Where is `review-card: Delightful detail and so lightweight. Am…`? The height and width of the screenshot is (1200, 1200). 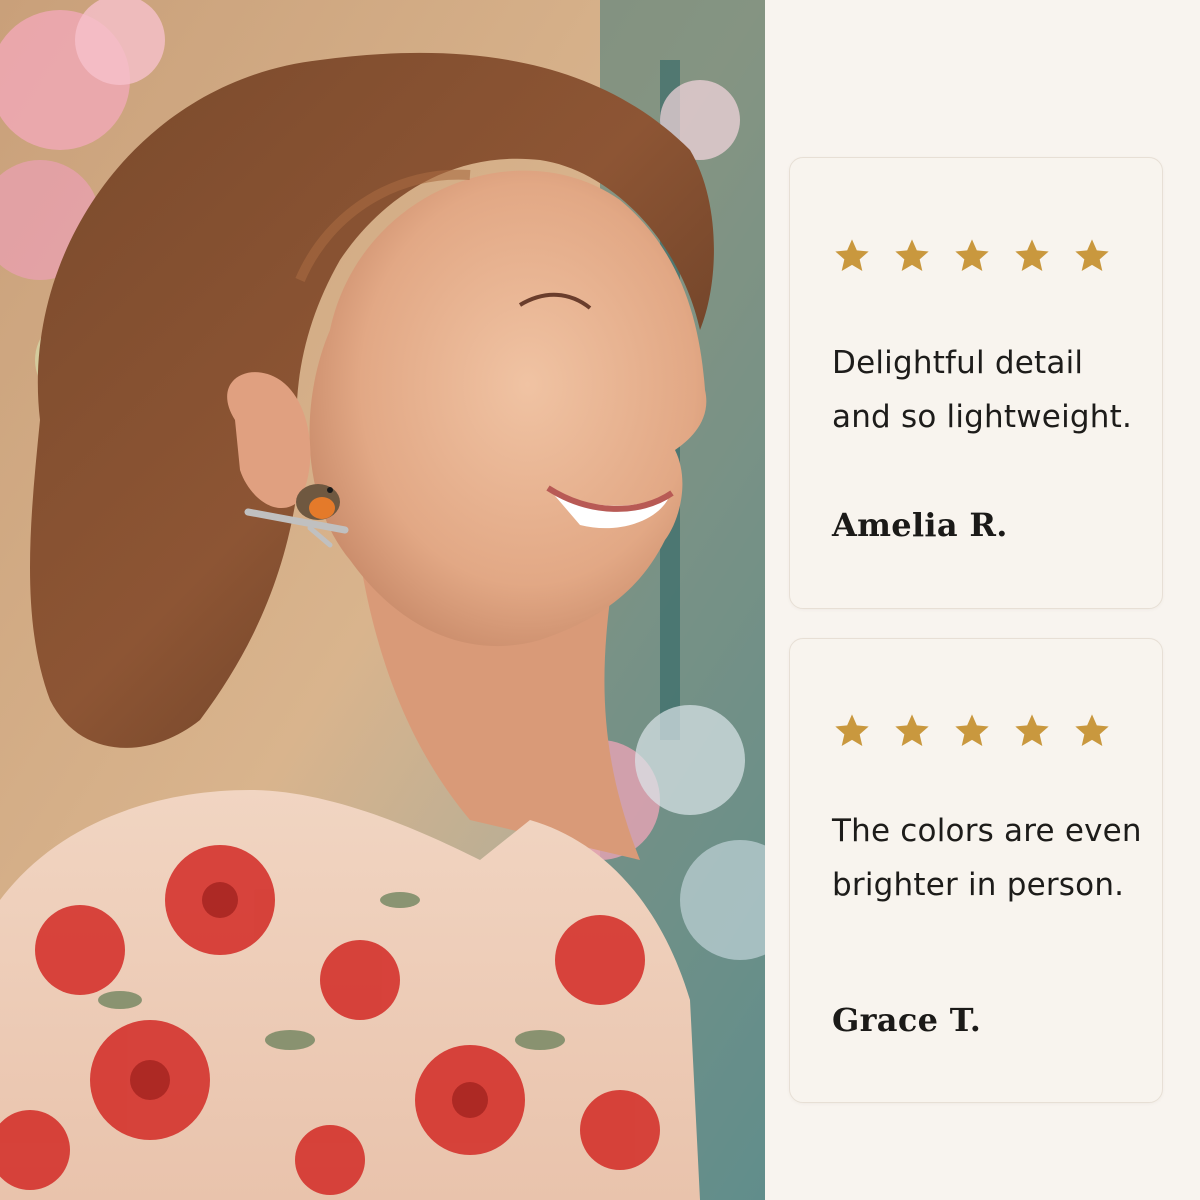 review-card: Delightful detail and so lightweight. Am… is located at coordinates (976, 383).